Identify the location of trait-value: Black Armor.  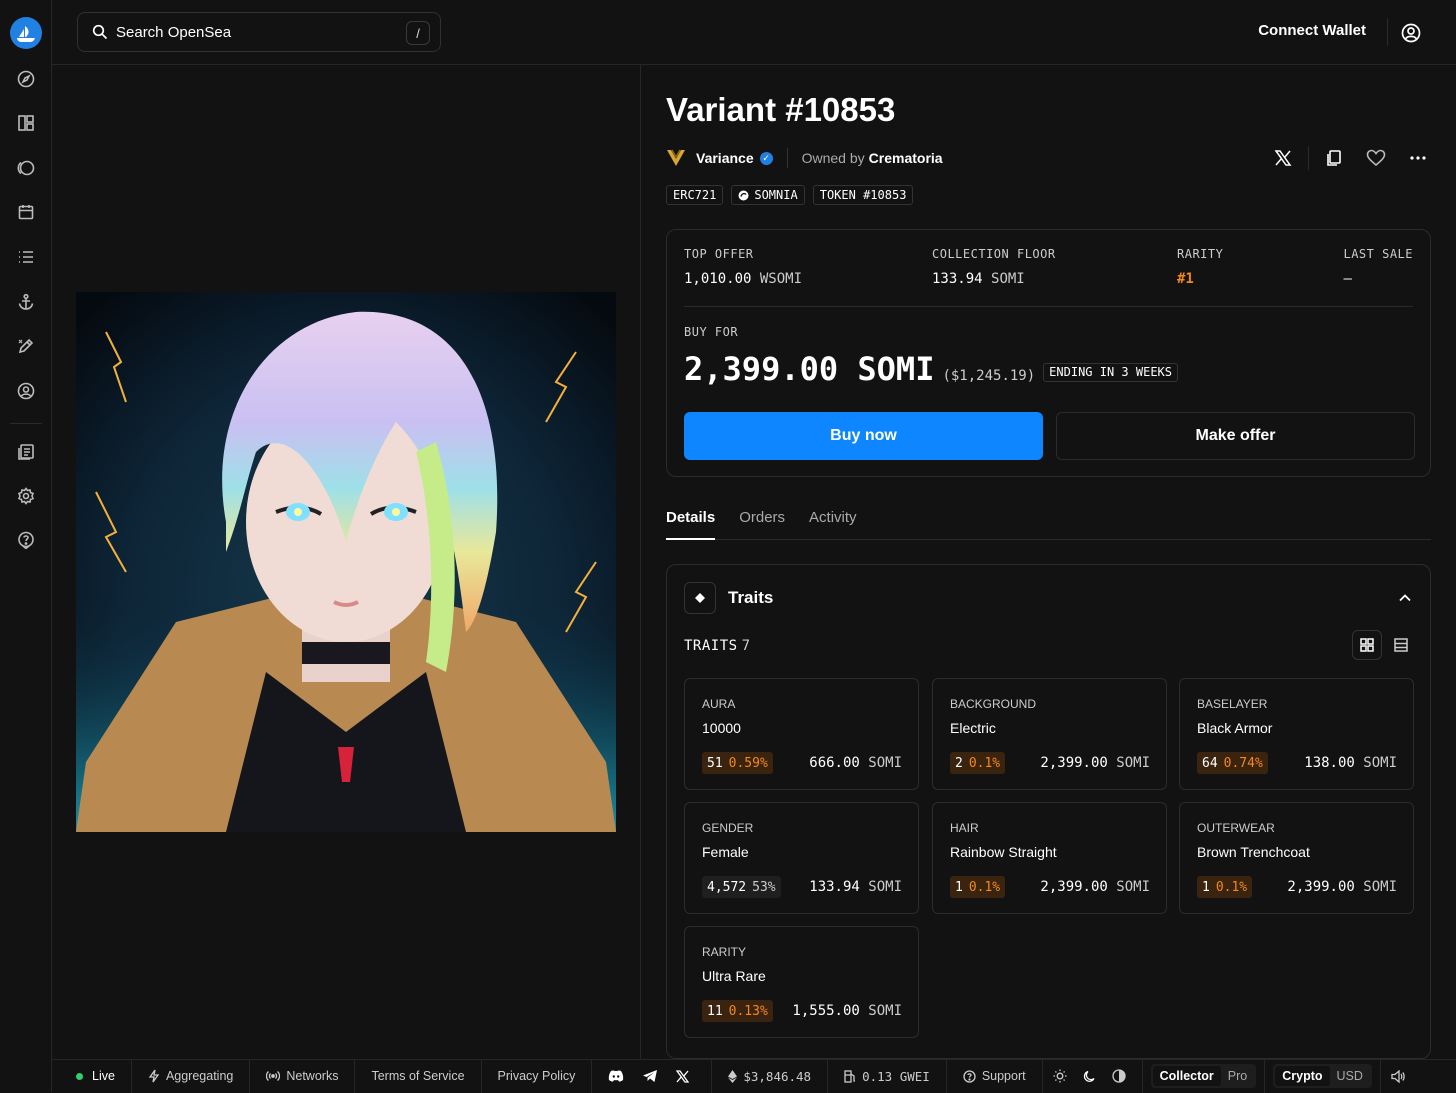
(1235, 728).